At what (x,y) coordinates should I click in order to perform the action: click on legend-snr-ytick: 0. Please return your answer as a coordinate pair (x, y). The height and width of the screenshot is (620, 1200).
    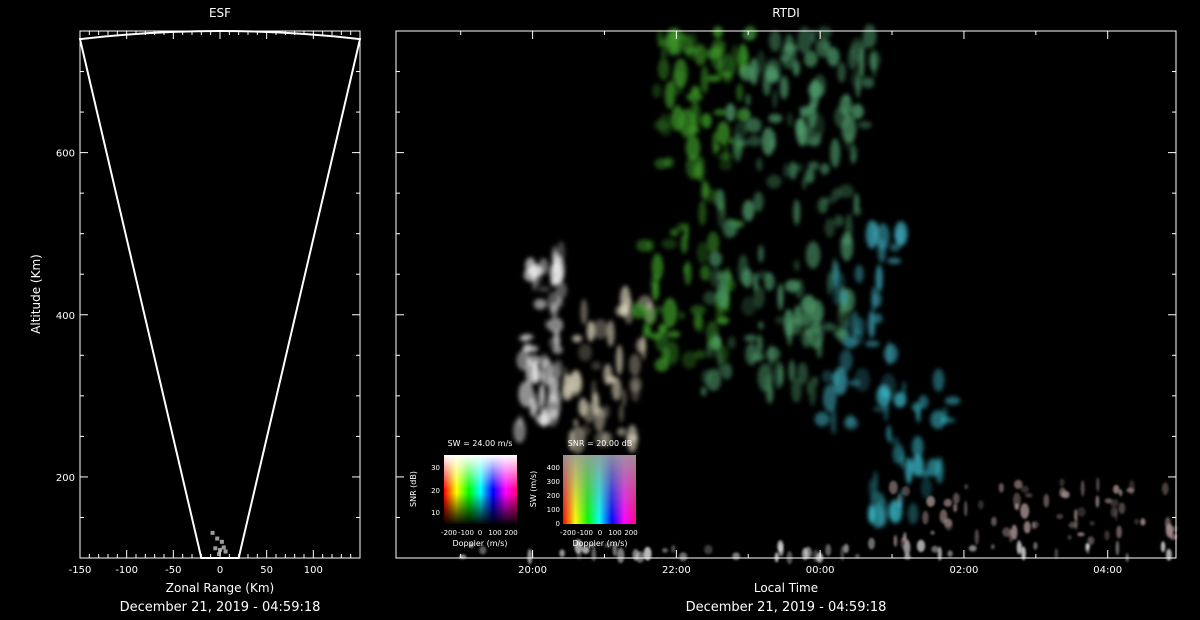
    Looking at the image, I should click on (558, 524).